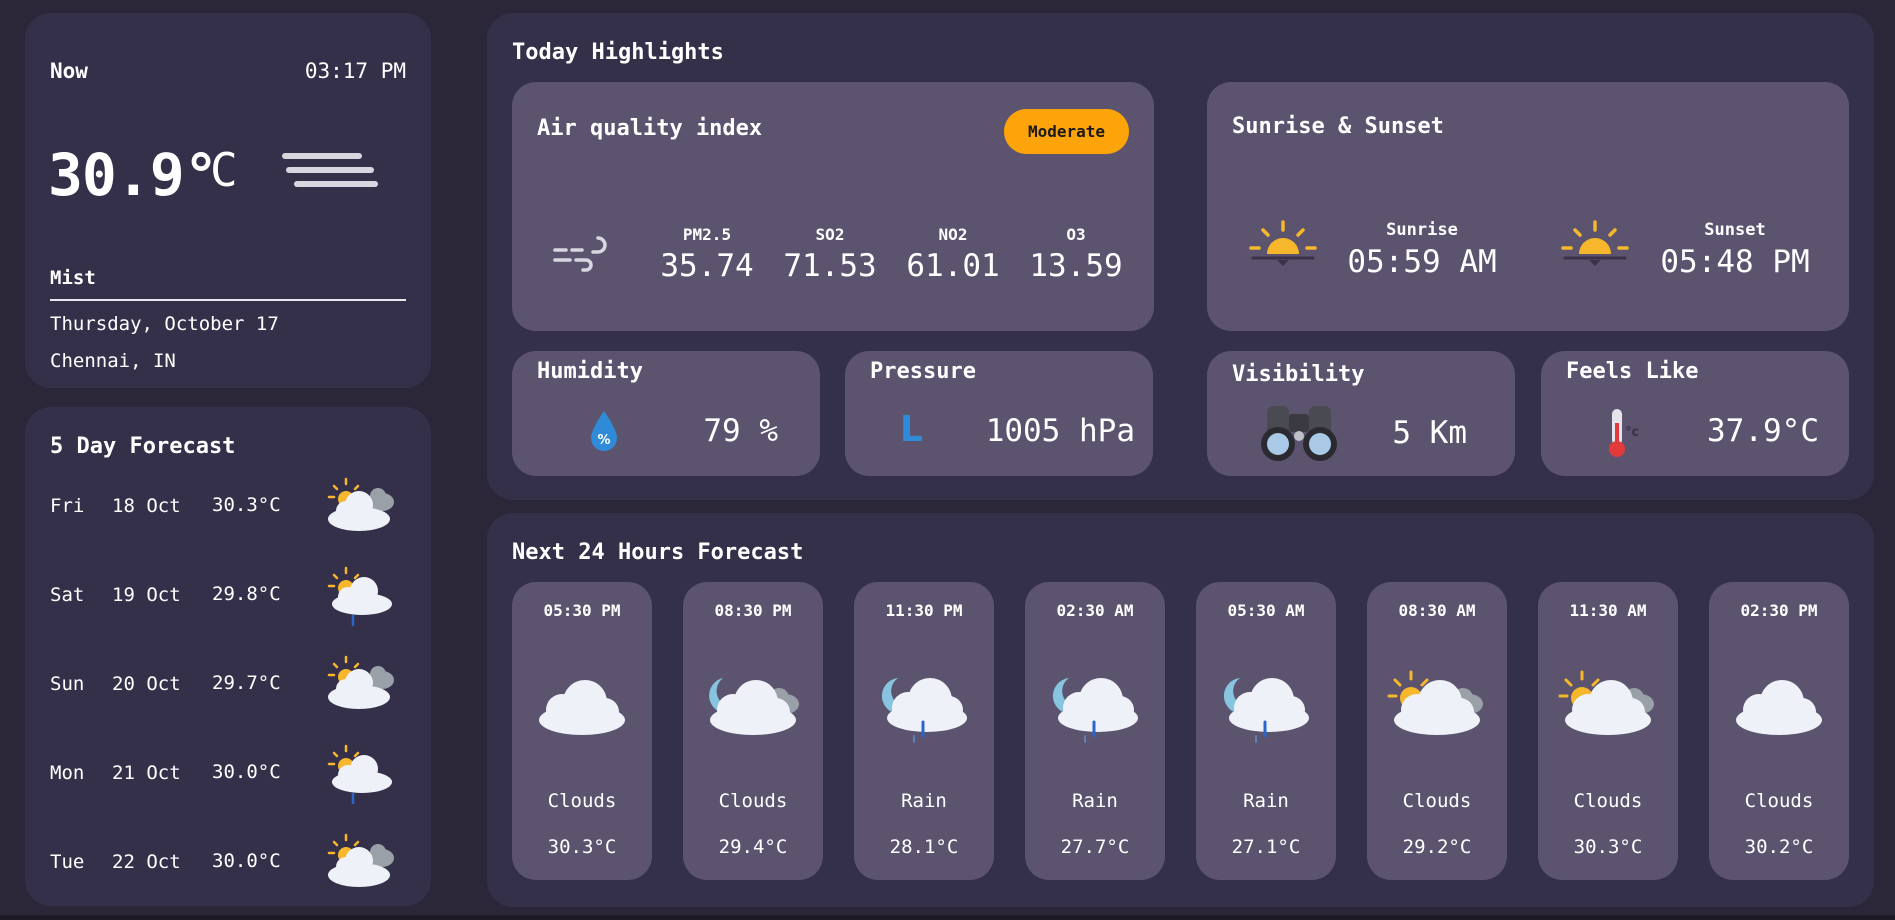 The width and height of the screenshot is (1895, 920). Describe the element at coordinates (246, 683) in the screenshot. I see `forecast-temp: 29.7°C` at that location.